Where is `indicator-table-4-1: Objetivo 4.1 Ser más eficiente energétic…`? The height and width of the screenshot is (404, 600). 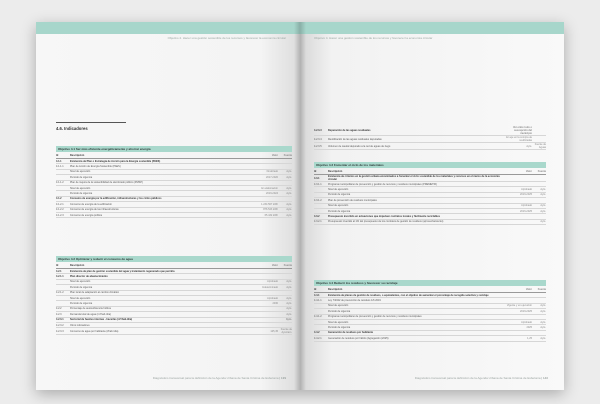 indicator-table-4-1: Objetivo 4.1 Ser más eficiente energétic… is located at coordinates (174, 182).